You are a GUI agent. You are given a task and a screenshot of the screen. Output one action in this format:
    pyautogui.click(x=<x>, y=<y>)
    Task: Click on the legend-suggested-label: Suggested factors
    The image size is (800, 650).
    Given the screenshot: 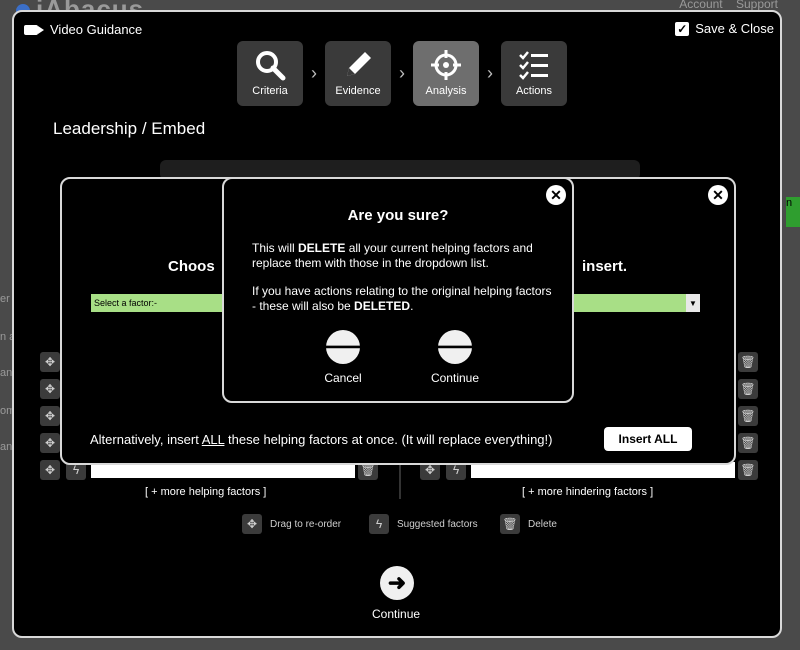 What is the action you would take?
    pyautogui.click(x=437, y=524)
    